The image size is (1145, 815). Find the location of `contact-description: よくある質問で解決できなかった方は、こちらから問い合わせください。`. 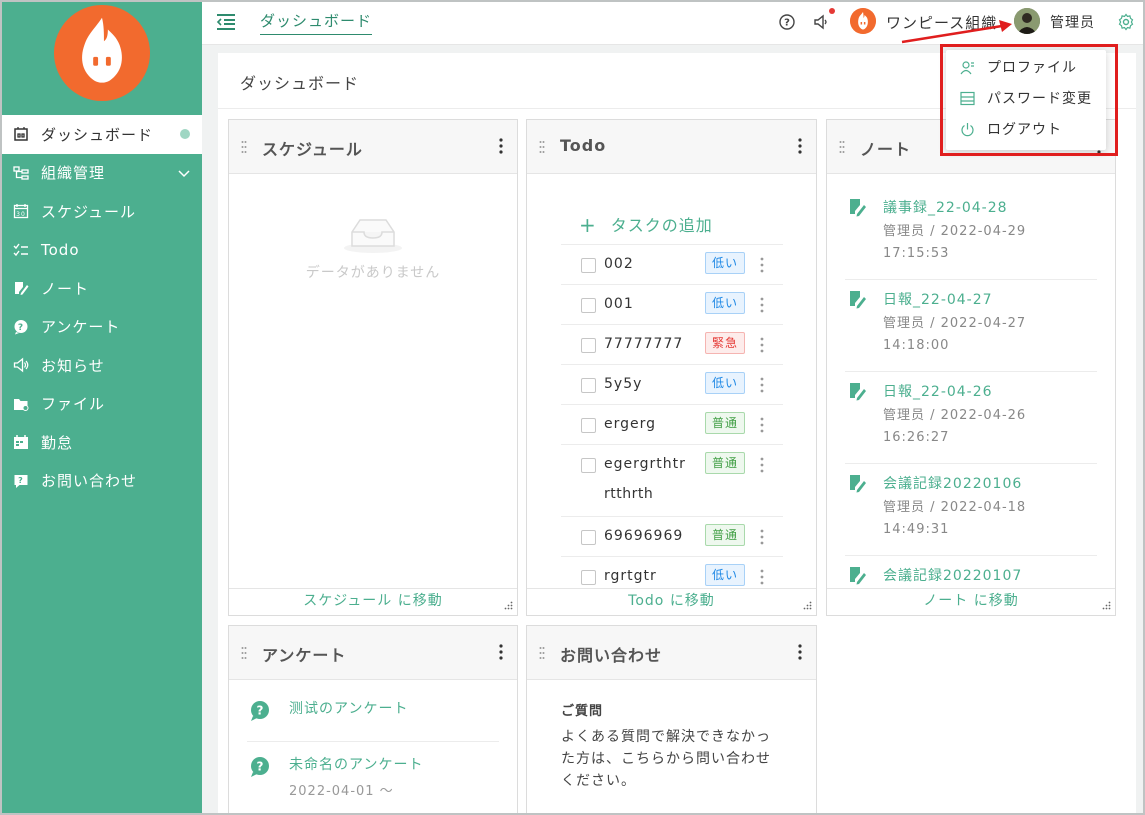

contact-description: よくある質問で解決できなかった方は、こちらから問い合わせください。 is located at coordinates (666, 759).